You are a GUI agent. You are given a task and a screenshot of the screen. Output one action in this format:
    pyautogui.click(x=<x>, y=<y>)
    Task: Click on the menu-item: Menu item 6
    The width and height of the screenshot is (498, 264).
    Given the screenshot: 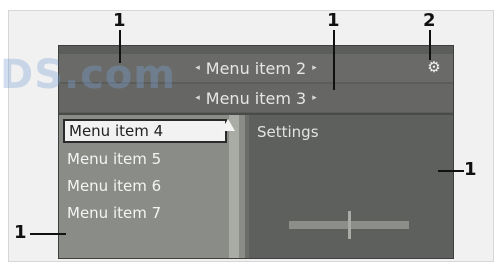 What is the action you would take?
    pyautogui.click(x=145, y=186)
    